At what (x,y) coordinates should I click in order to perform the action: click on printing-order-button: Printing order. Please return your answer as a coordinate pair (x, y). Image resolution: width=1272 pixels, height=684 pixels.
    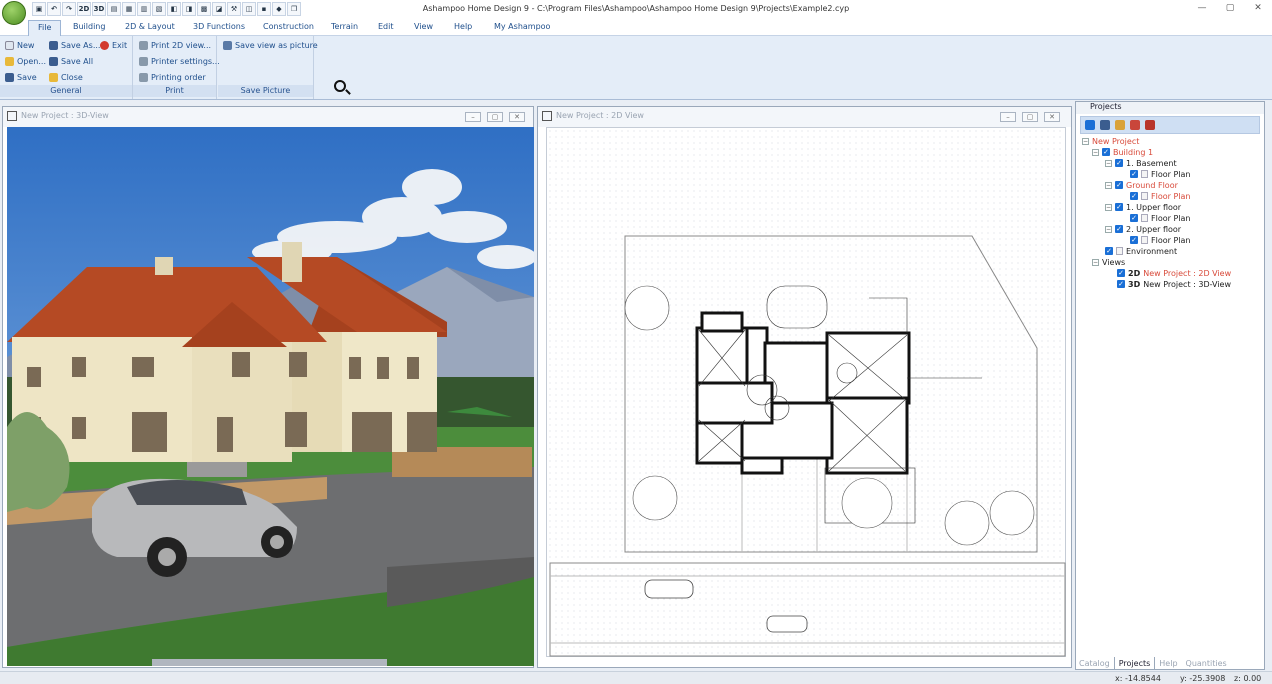
    Looking at the image, I should click on (172, 77).